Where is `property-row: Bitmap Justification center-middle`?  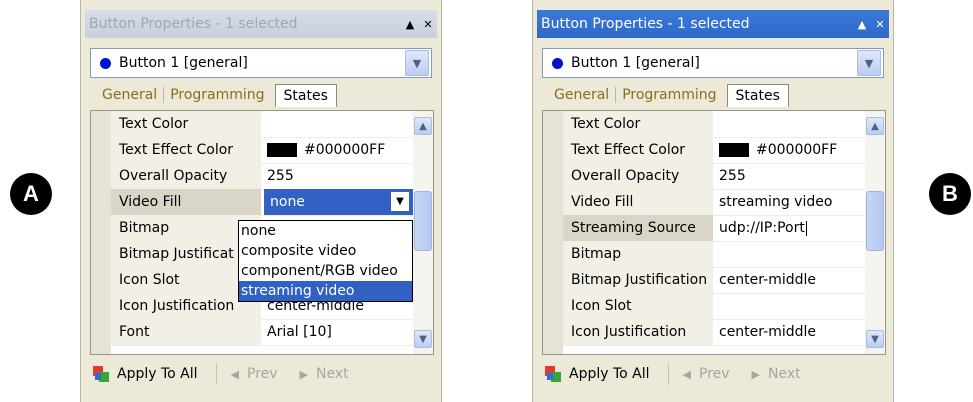 property-row: Bitmap Justification center-middle is located at coordinates (714, 280).